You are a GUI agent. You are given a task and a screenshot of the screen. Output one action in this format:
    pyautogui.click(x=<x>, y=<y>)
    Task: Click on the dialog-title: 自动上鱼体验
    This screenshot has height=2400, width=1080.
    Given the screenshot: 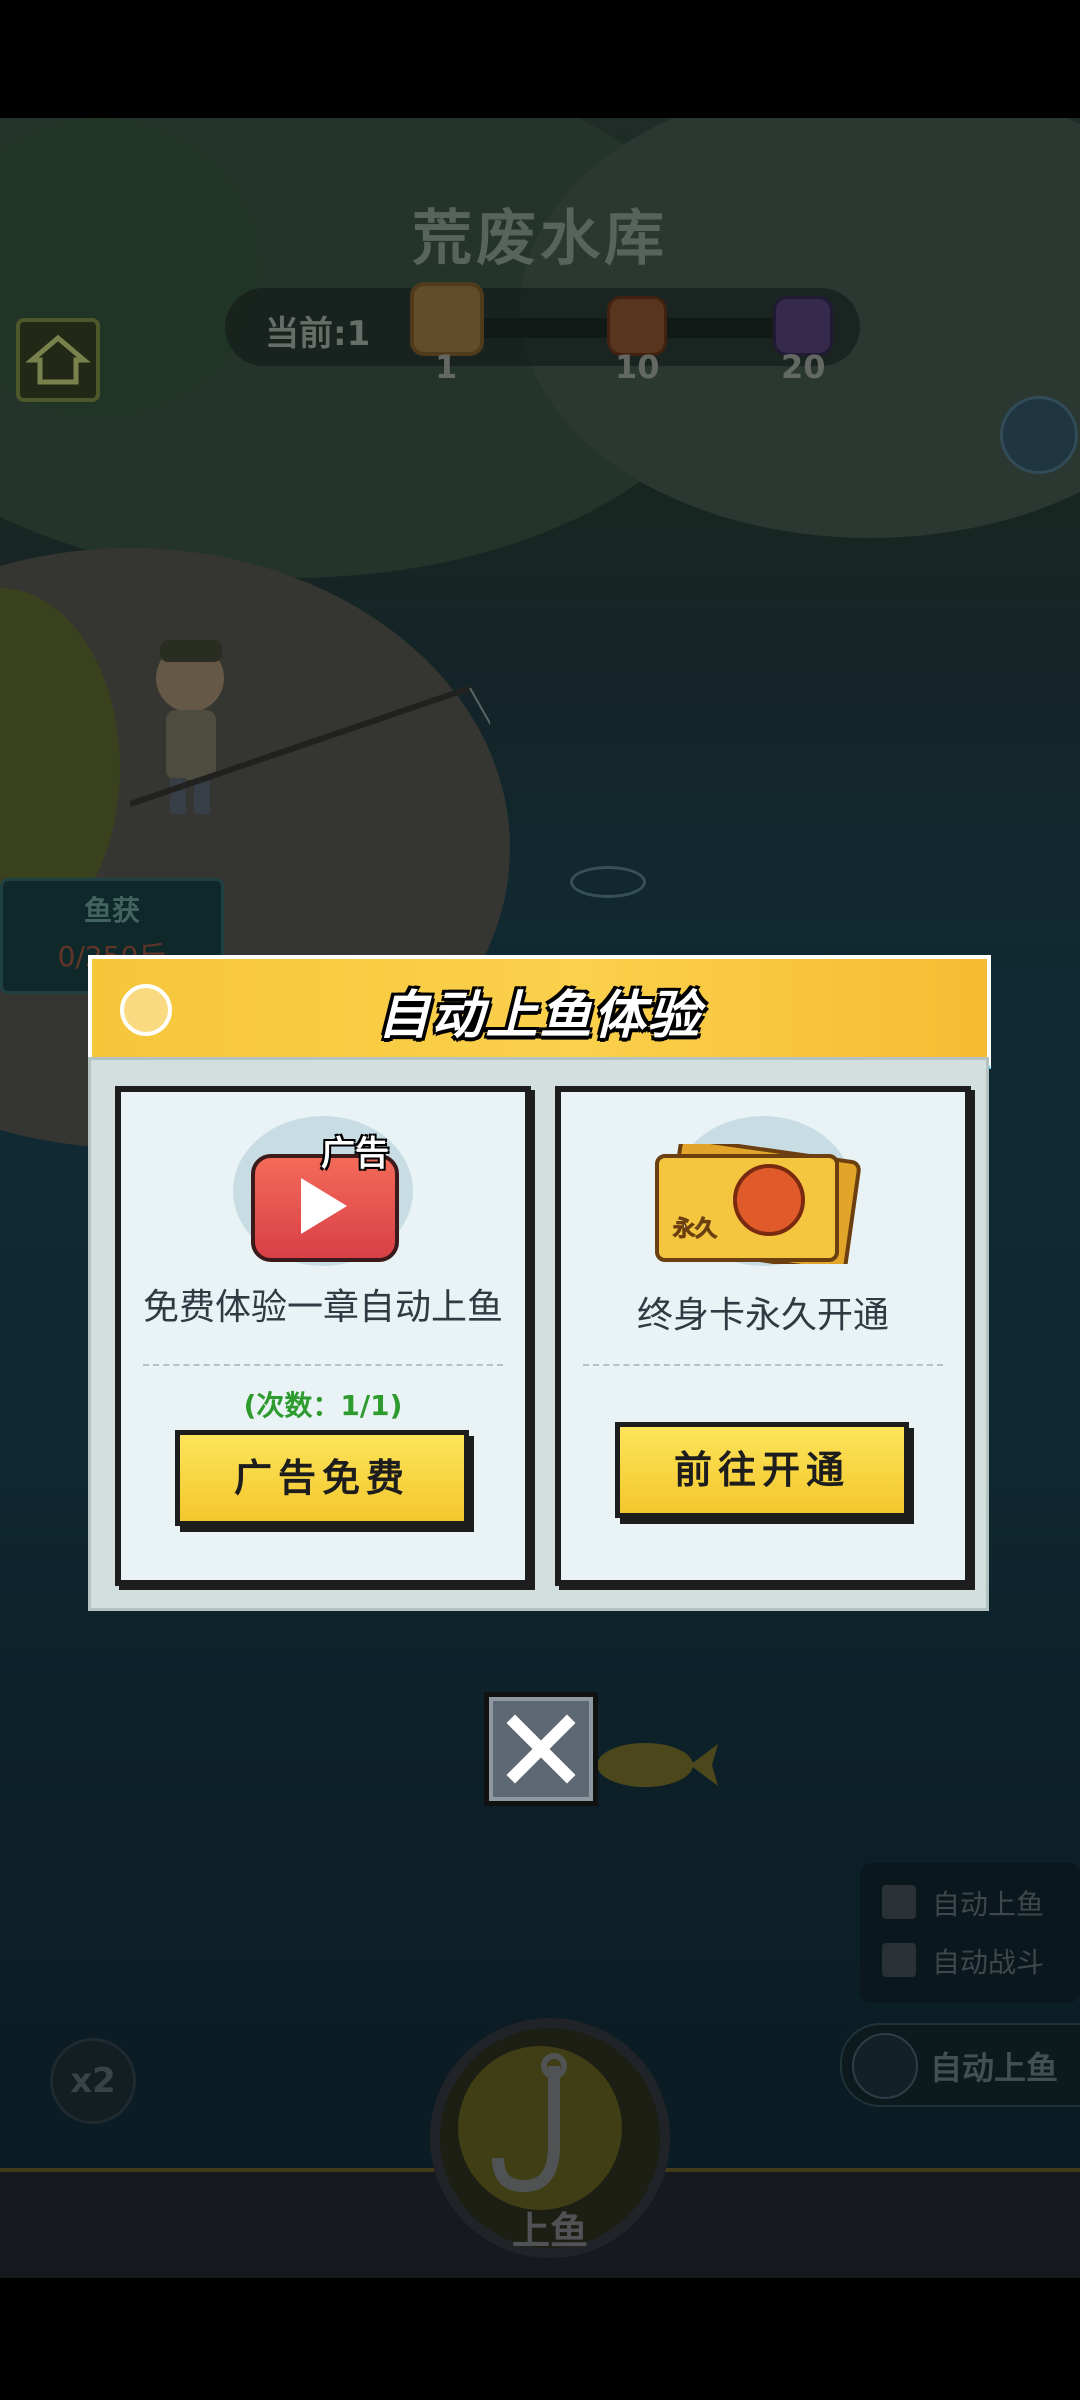 What is the action you would take?
    pyautogui.click(x=539, y=1016)
    